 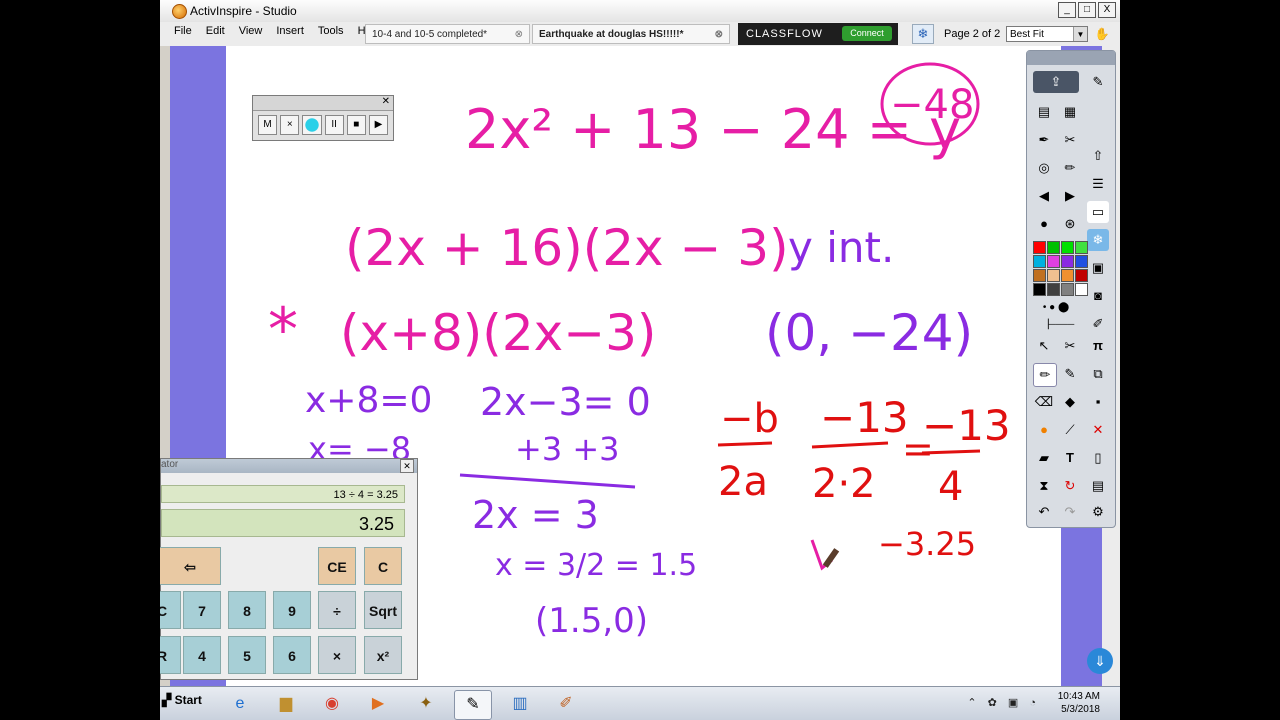 What do you see at coordinates (1070, 196) in the screenshot?
I see `next-page-icon: ▶` at bounding box center [1070, 196].